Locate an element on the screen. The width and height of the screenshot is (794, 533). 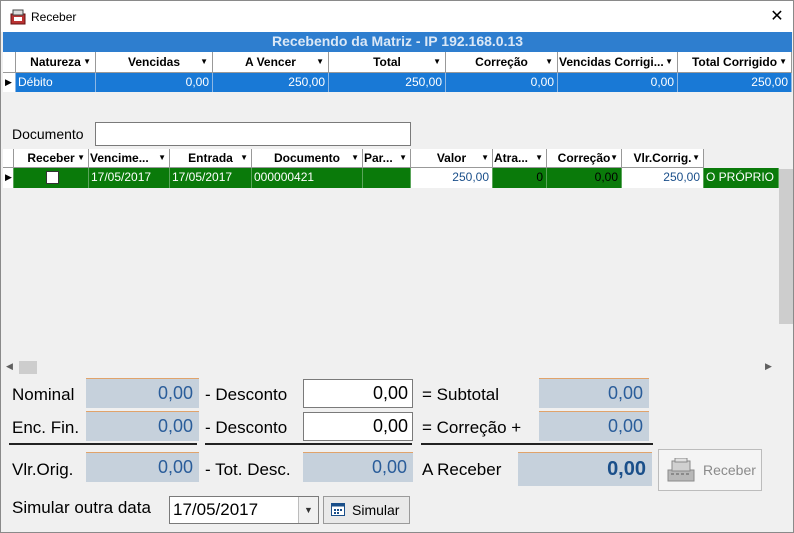
simular-label: Simular outra data is located at coordinates (81, 507).